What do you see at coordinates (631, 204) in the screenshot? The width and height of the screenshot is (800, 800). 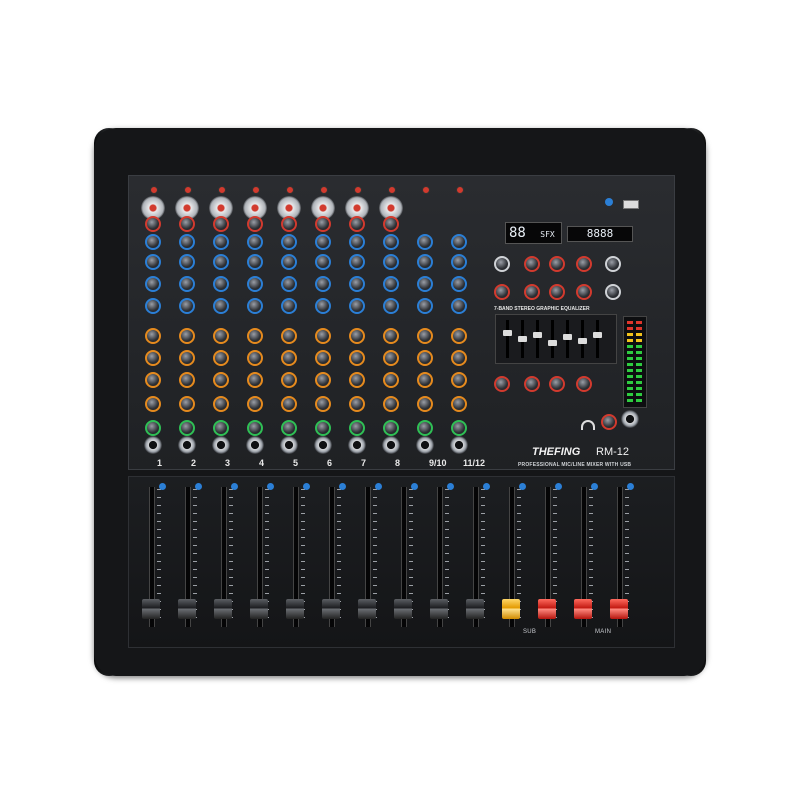 I see `usb-port` at bounding box center [631, 204].